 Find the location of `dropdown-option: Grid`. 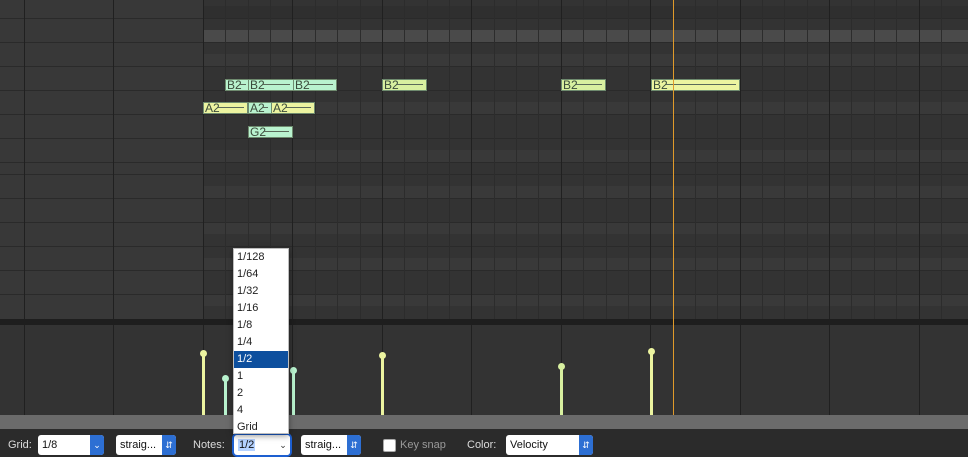

dropdown-option: Grid is located at coordinates (261, 427).